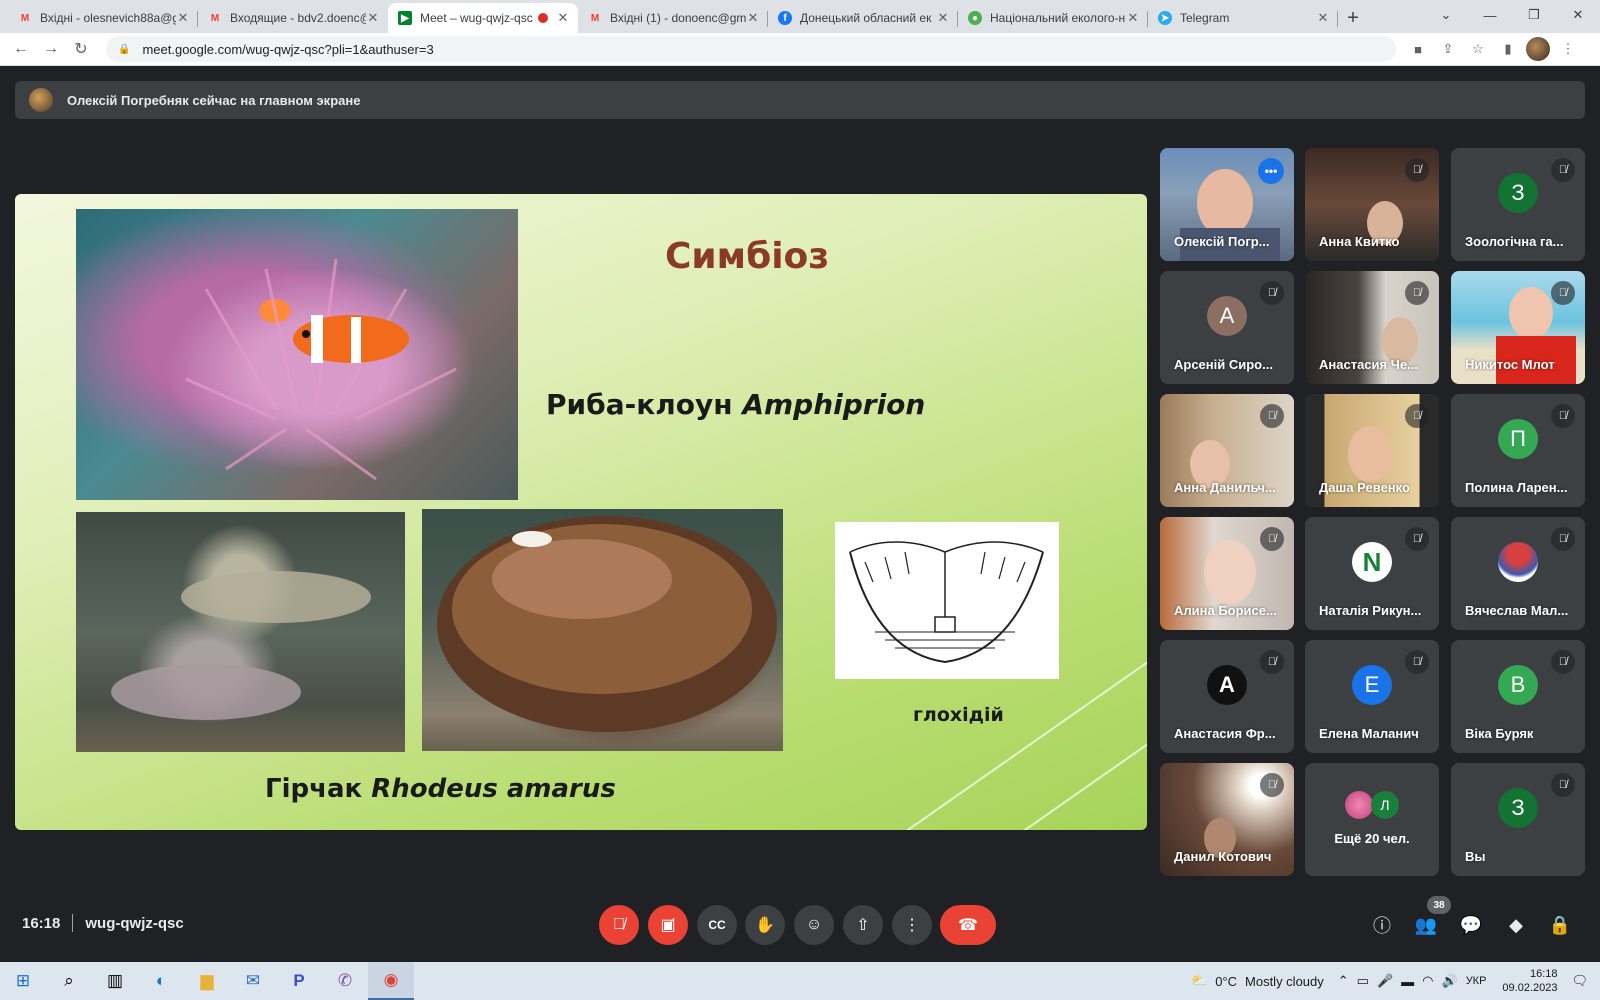 The height and width of the screenshot is (1000, 1600). I want to click on back-button: ←, so click(21, 49).